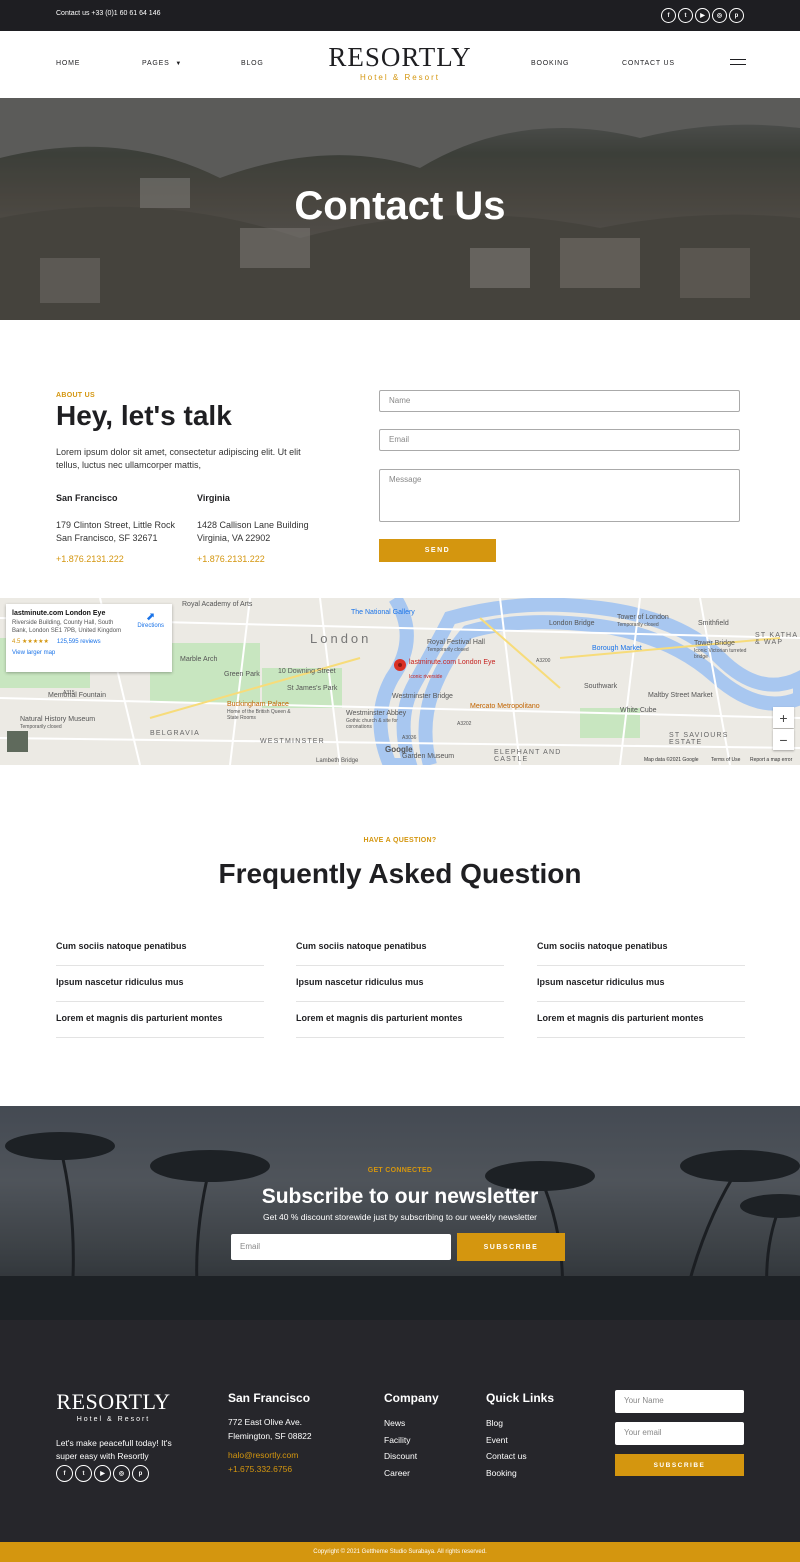  What do you see at coordinates (559, 401) in the screenshot?
I see `name-field: Name` at bounding box center [559, 401].